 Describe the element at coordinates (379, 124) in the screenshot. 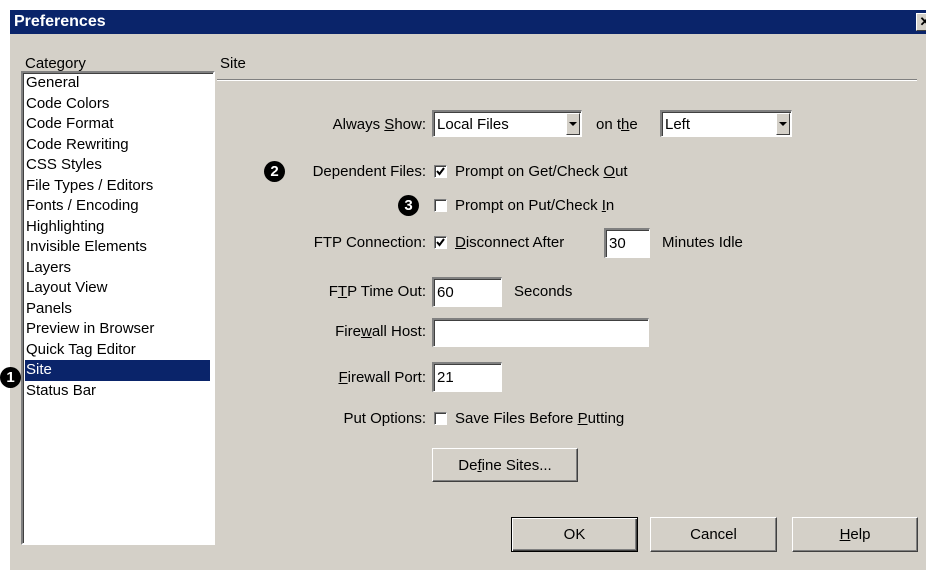

I see `always-show-label: Always Show:` at that location.